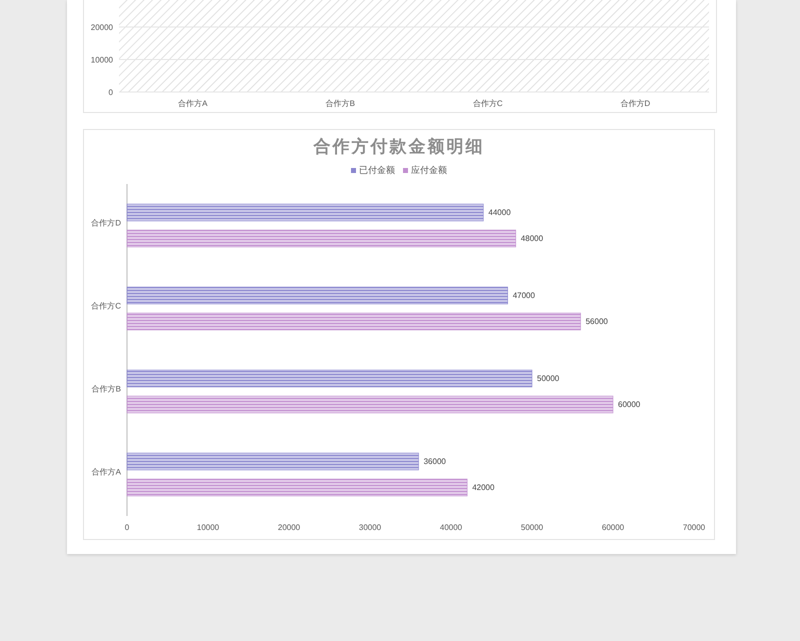  I want to click on data-label: 50000, so click(548, 378).